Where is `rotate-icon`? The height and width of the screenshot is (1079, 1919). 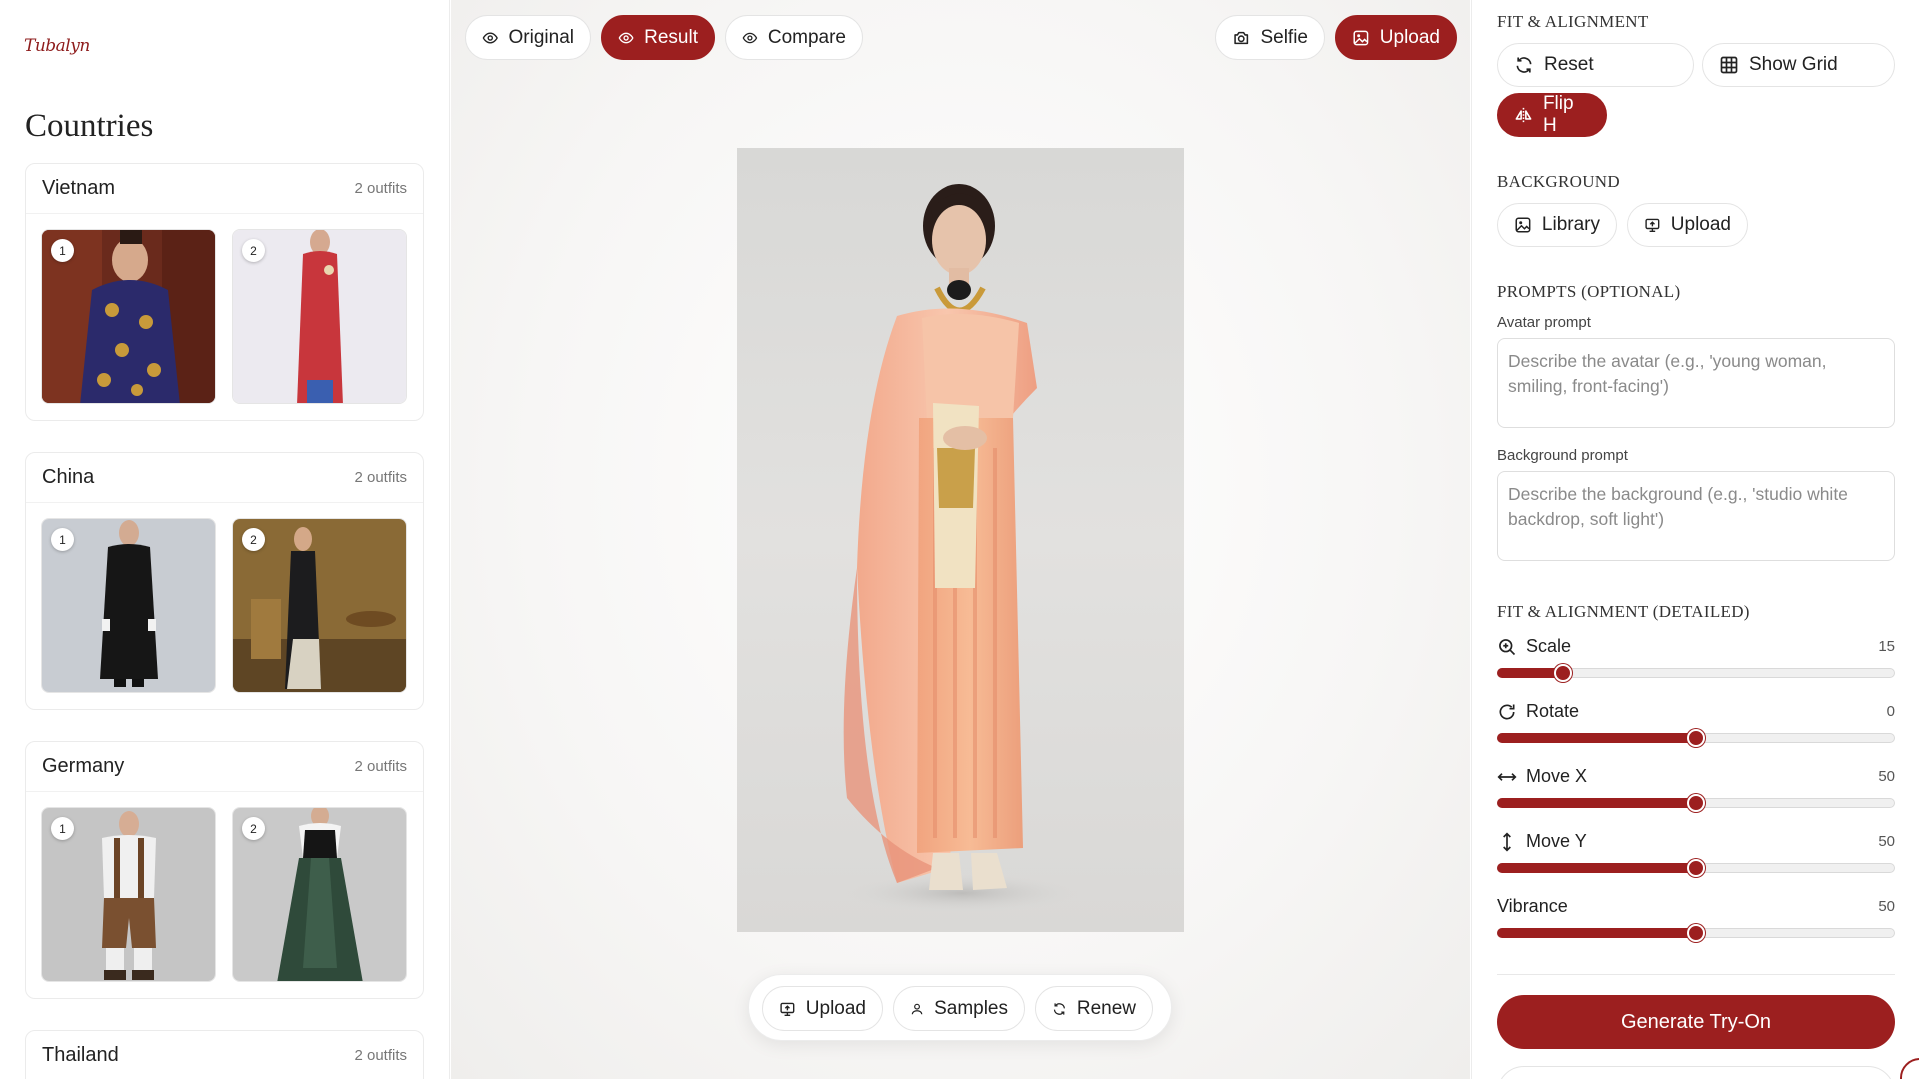 rotate-icon is located at coordinates (1507, 711).